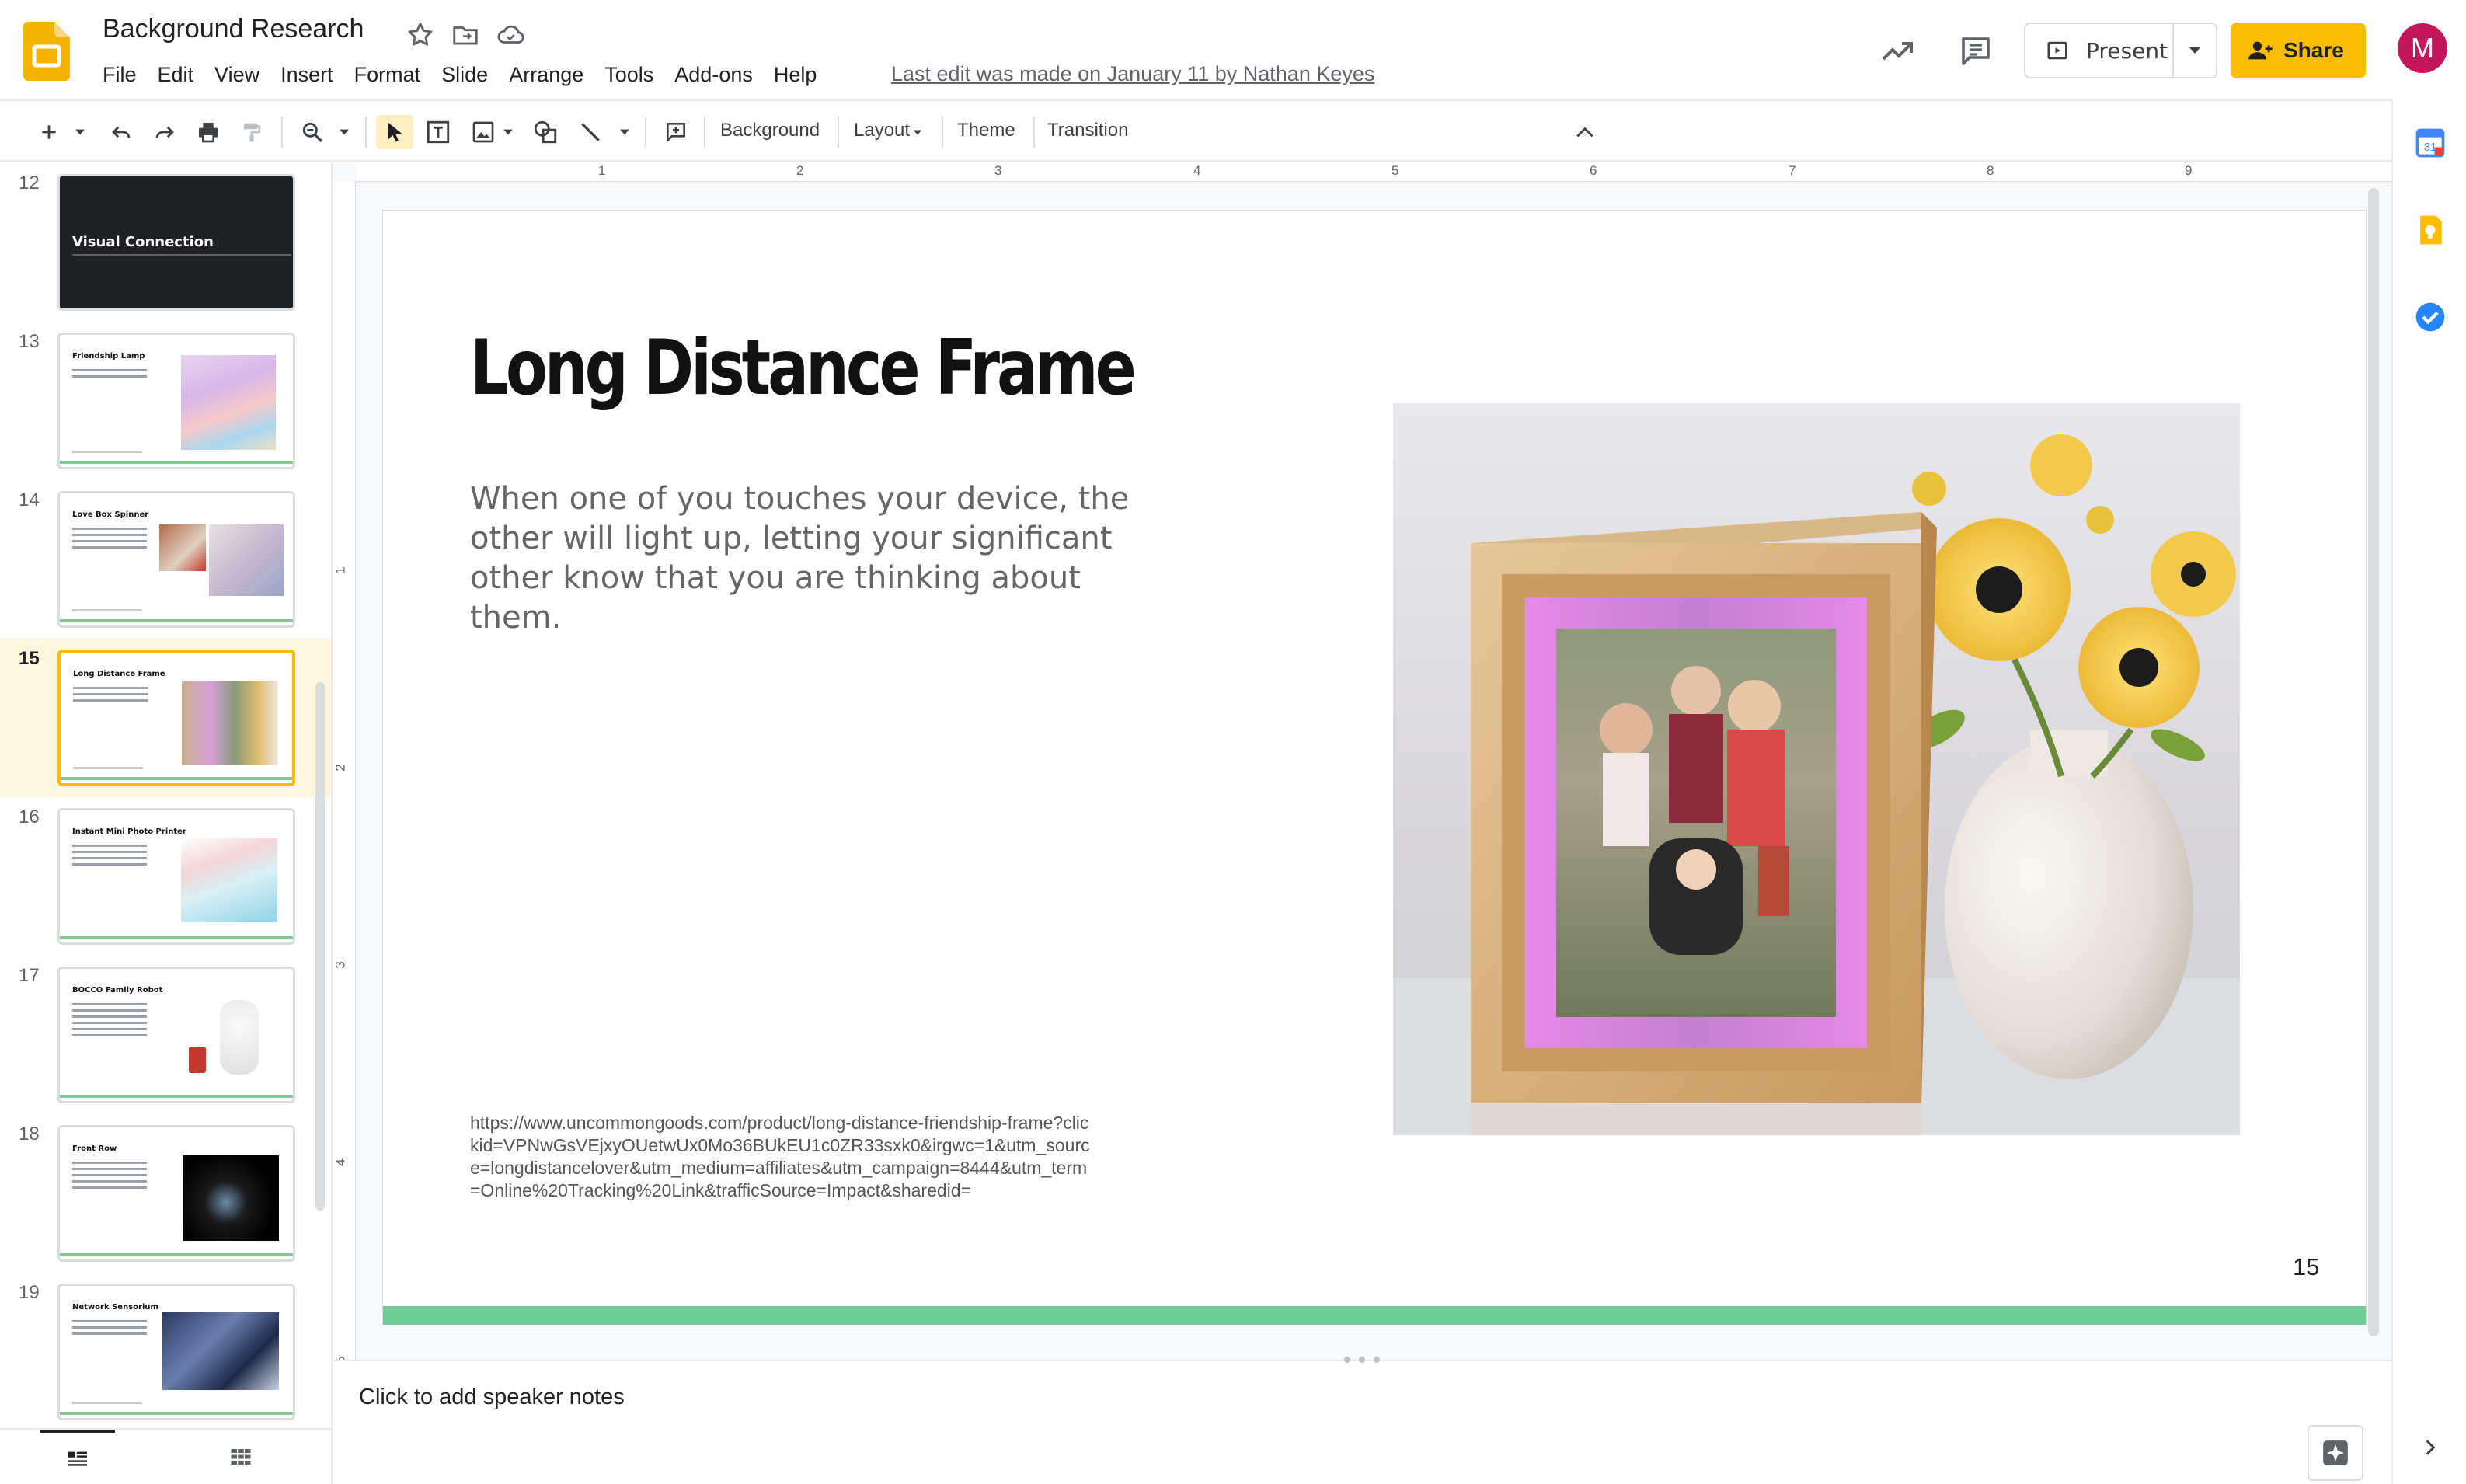 The height and width of the screenshot is (1484, 2466). Describe the element at coordinates (510, 35) in the screenshot. I see `cloud-saved-icon` at that location.